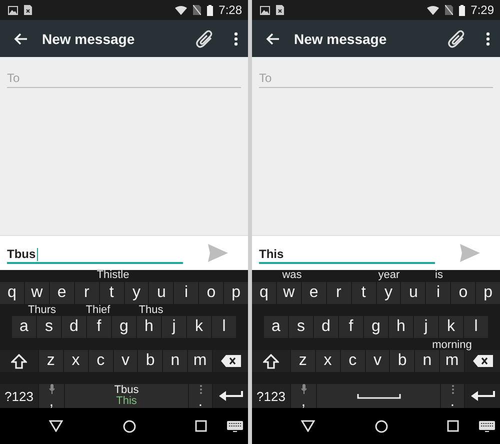 The width and height of the screenshot is (500, 444). Describe the element at coordinates (389, 275) in the screenshot. I see `gesture-suggestion: year` at that location.